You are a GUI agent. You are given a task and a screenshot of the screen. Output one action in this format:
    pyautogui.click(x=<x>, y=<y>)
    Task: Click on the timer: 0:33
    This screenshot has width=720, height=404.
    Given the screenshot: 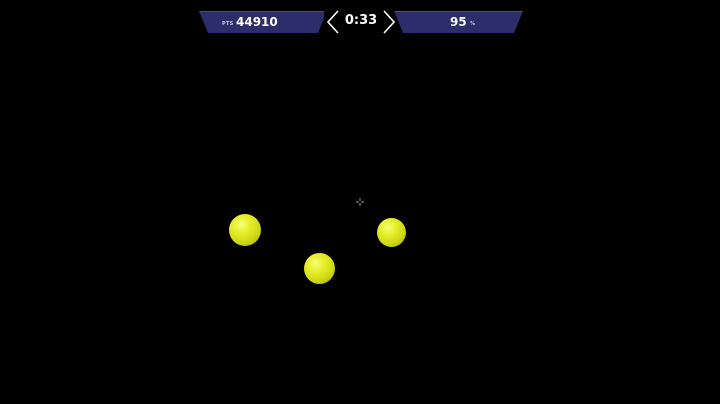 What is the action you would take?
    pyautogui.click(x=361, y=22)
    